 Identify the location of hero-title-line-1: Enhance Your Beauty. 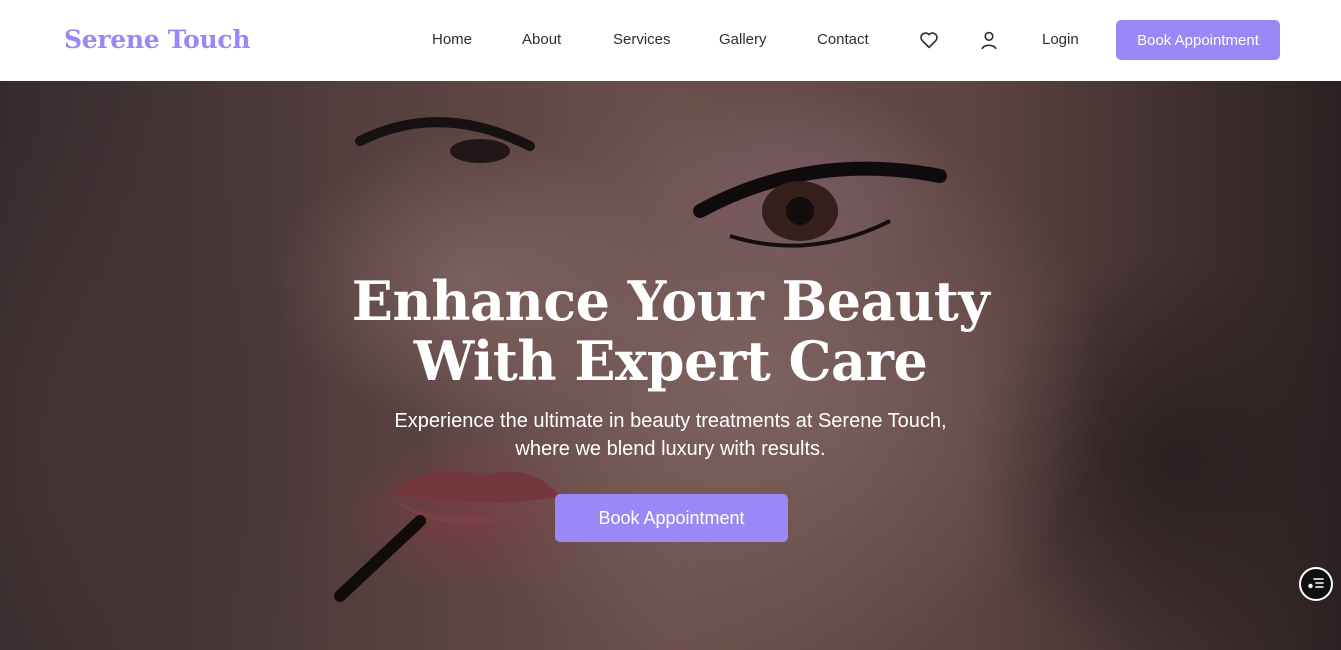
(670, 301).